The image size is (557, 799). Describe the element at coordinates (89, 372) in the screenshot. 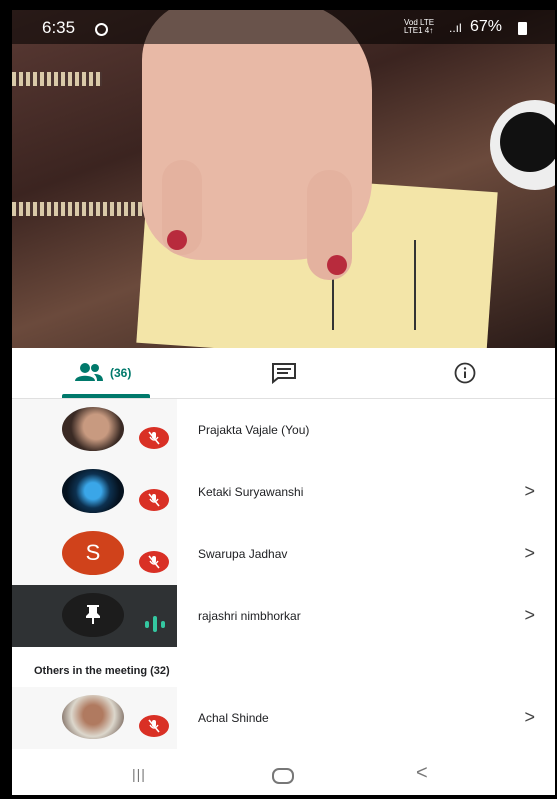

I see `people-icon` at that location.